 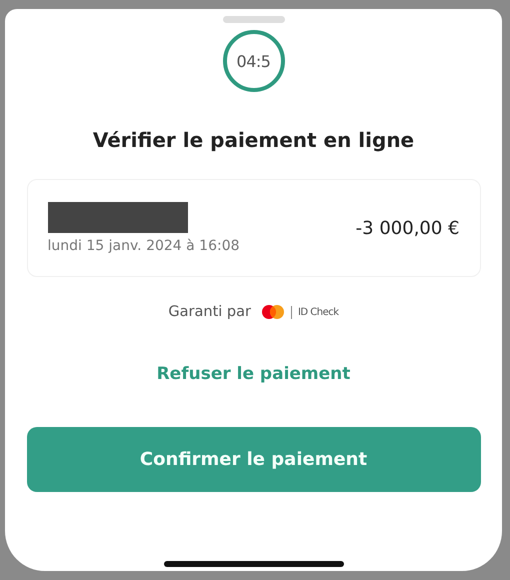 I want to click on refuse-link: Refuser le paiement, so click(x=253, y=374).